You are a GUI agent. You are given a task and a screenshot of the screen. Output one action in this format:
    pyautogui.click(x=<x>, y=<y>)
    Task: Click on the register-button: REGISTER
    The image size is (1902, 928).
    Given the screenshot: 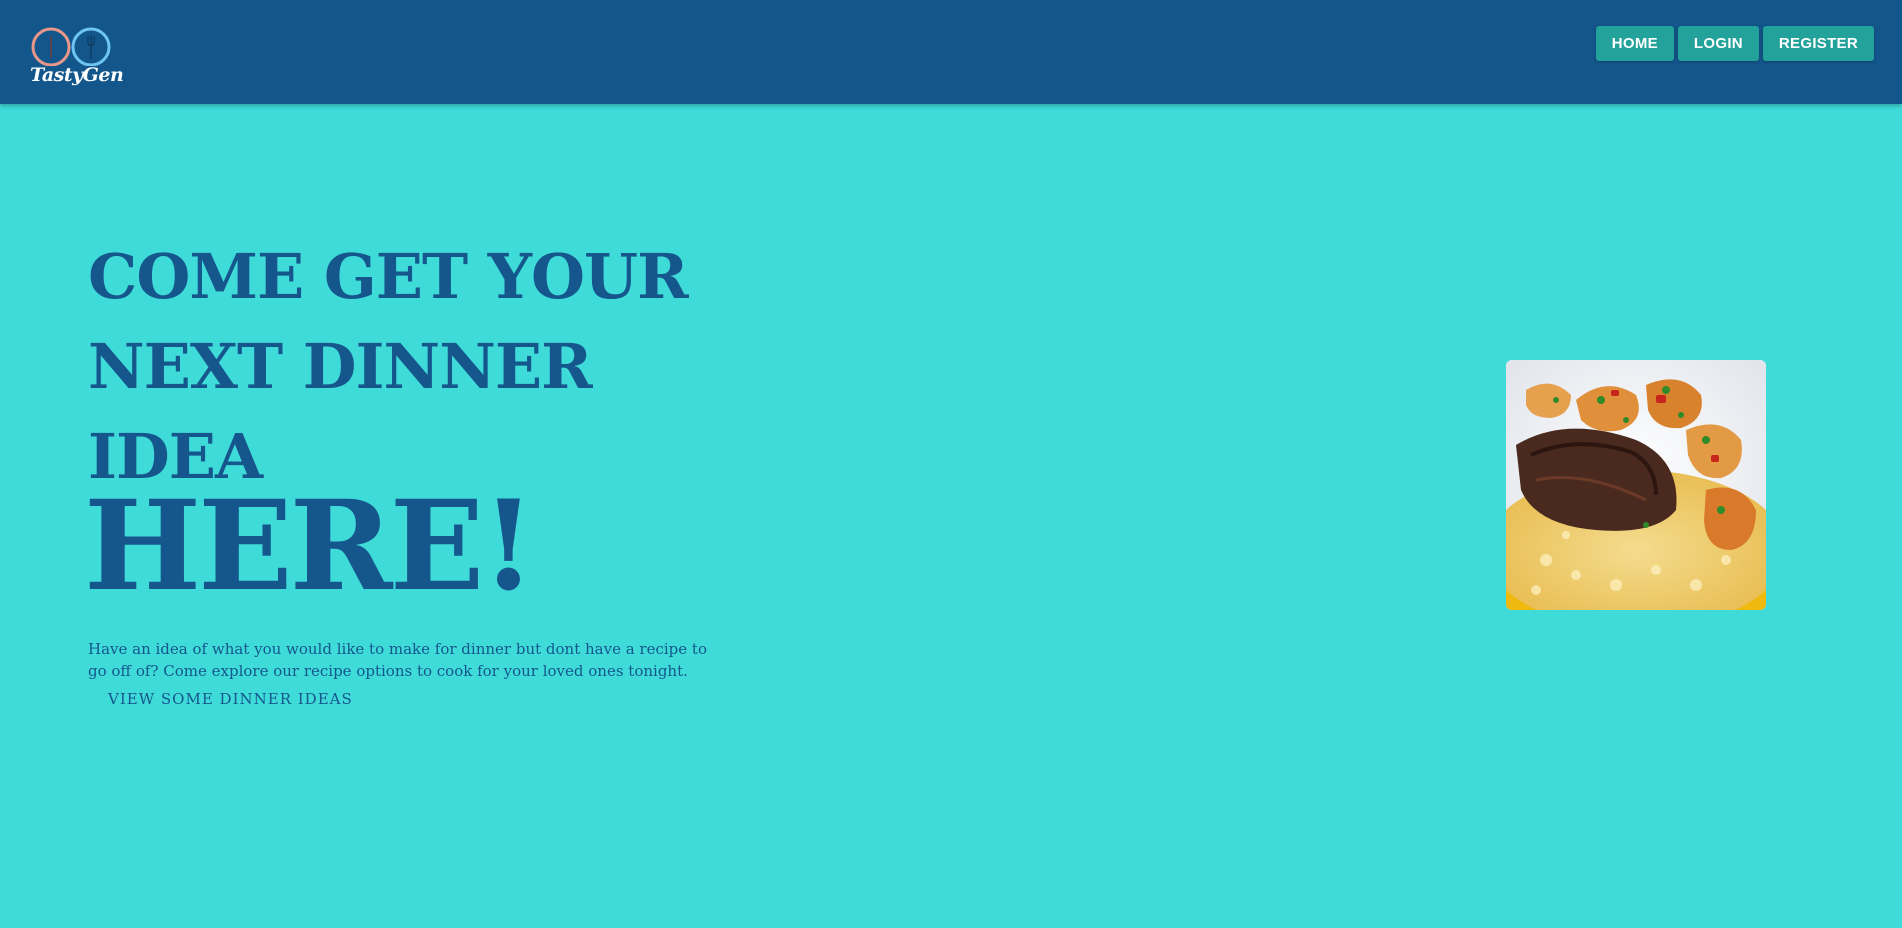 What is the action you would take?
    pyautogui.click(x=1818, y=43)
    